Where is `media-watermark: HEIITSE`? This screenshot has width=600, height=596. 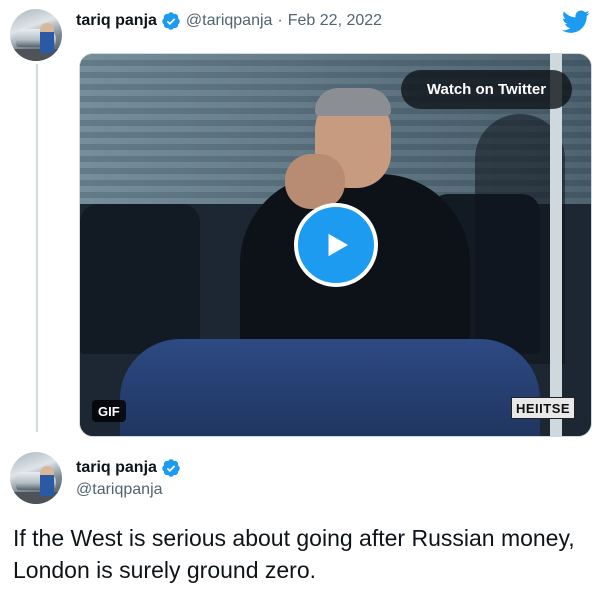 media-watermark: HEIITSE is located at coordinates (543, 408).